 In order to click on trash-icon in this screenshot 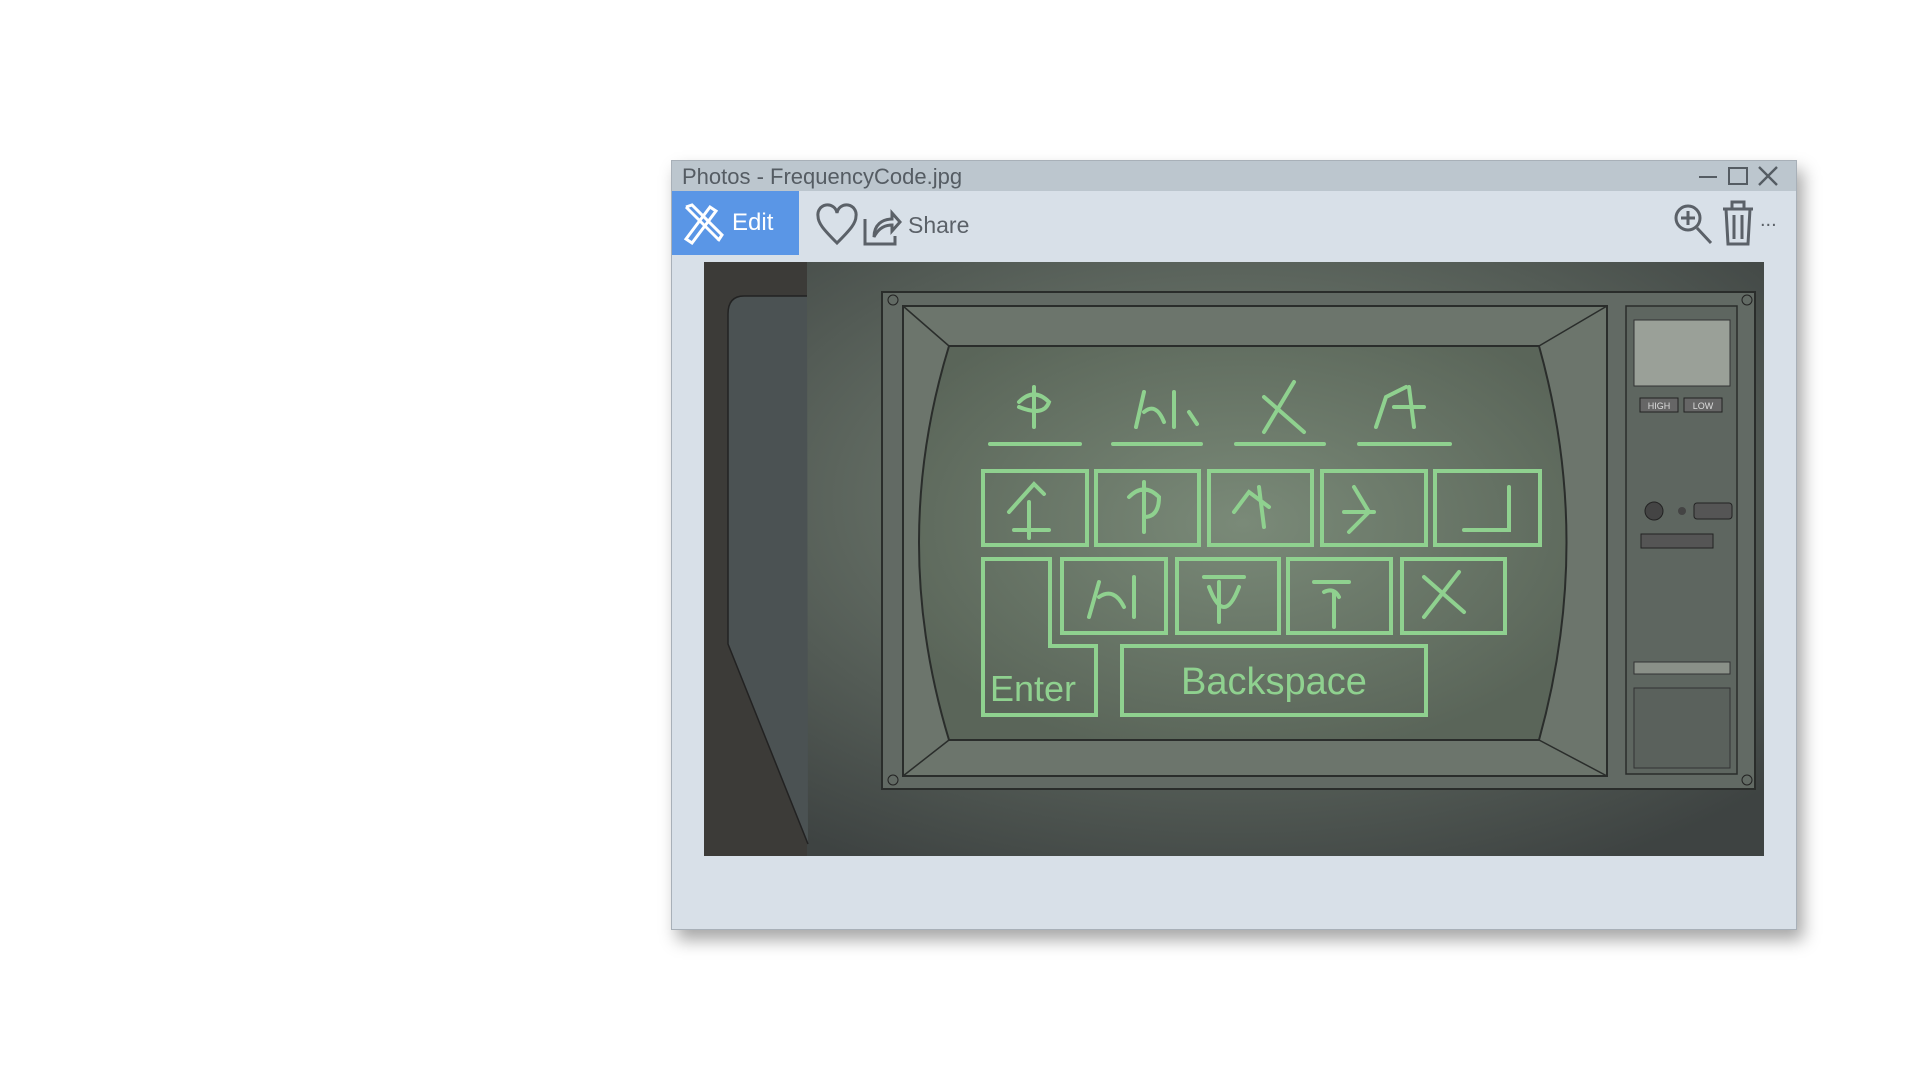, I will do `click(1738, 223)`.